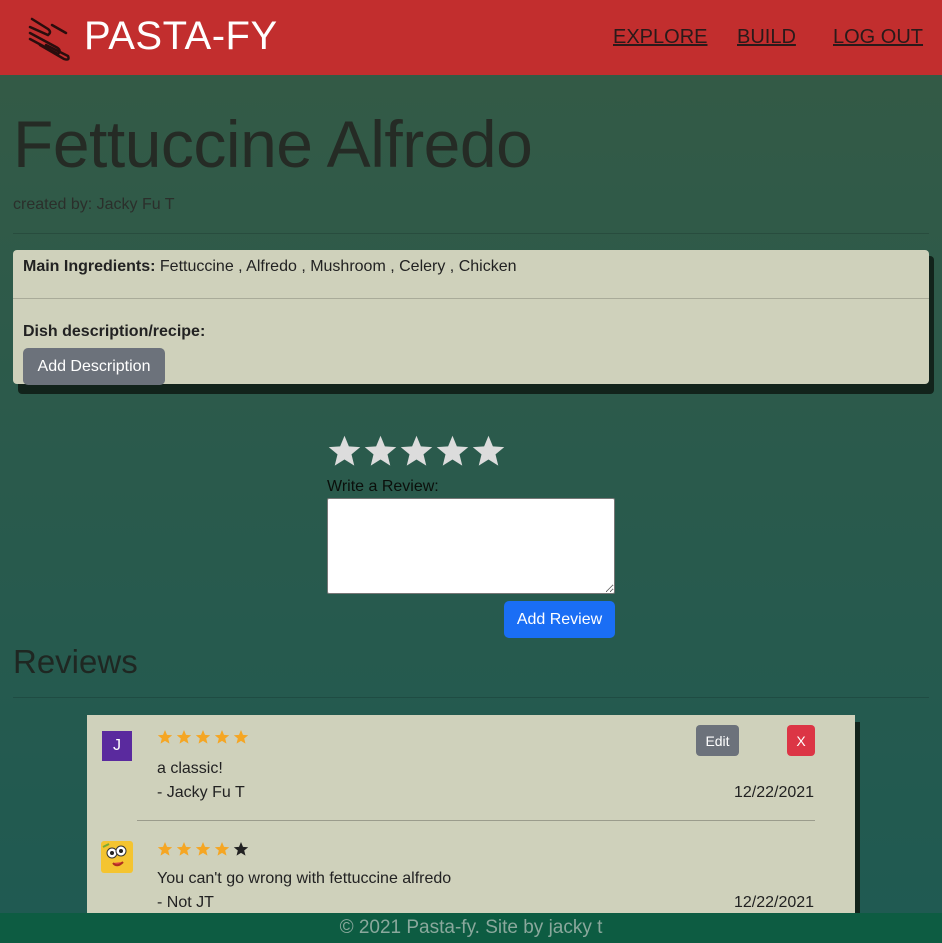  I want to click on write-review-label: Write a Review:, so click(383, 486).